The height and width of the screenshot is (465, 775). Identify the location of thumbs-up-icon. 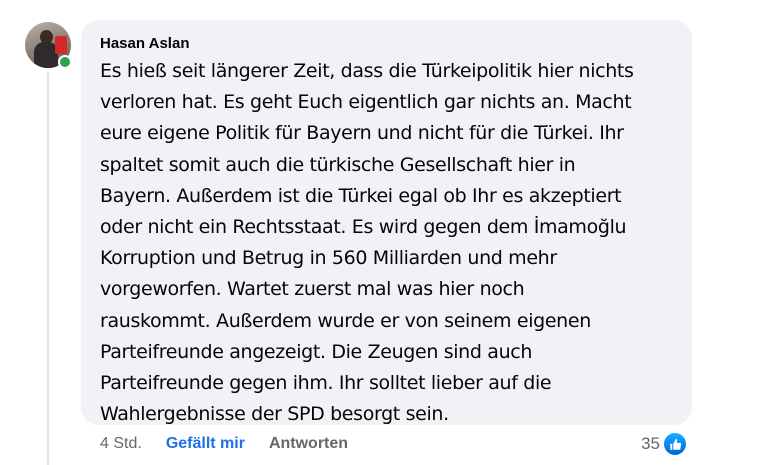
(675, 444).